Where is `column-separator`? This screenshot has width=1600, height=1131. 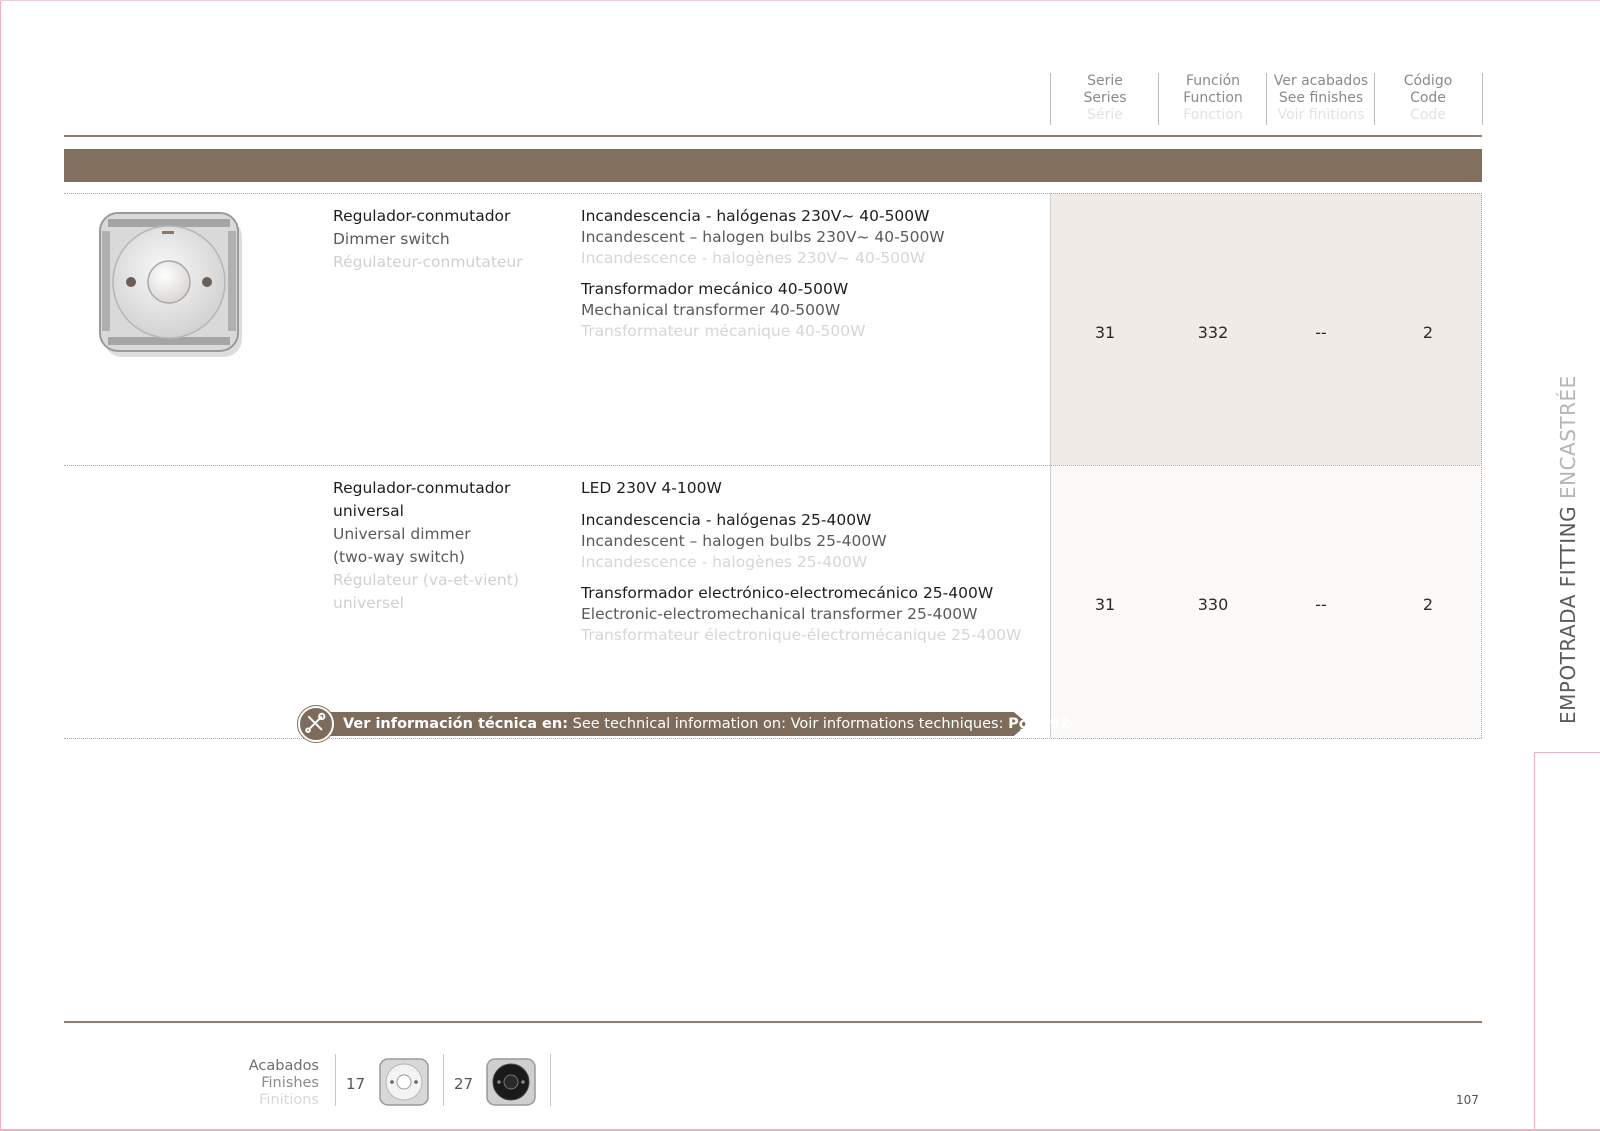 column-separator is located at coordinates (1482, 99).